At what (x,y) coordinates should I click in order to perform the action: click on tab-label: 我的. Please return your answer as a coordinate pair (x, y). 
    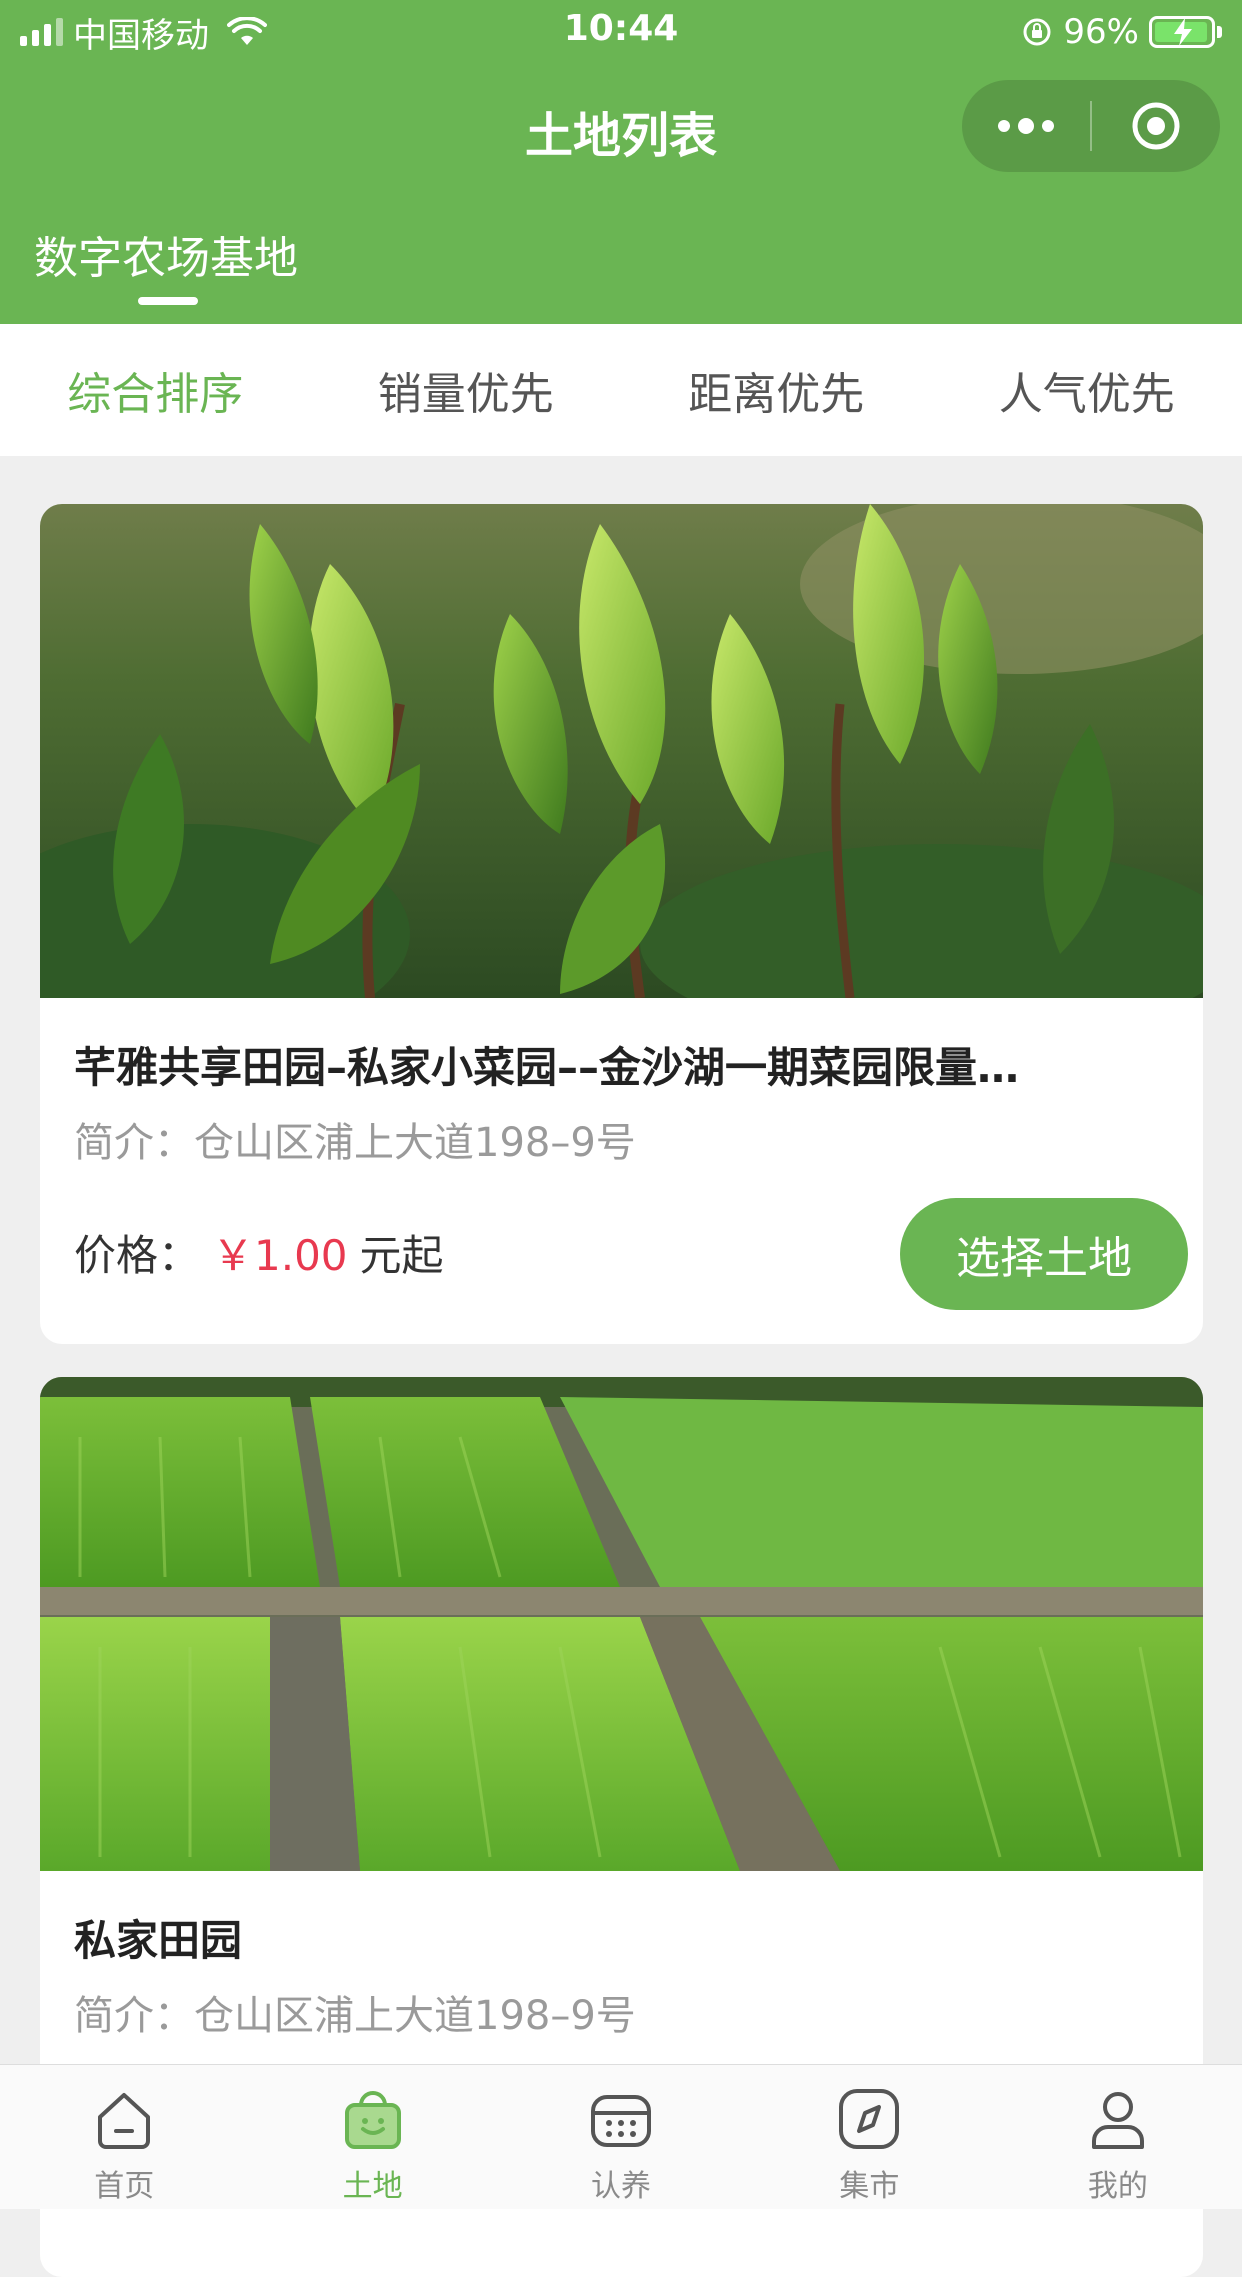
    Looking at the image, I should click on (1118, 2183).